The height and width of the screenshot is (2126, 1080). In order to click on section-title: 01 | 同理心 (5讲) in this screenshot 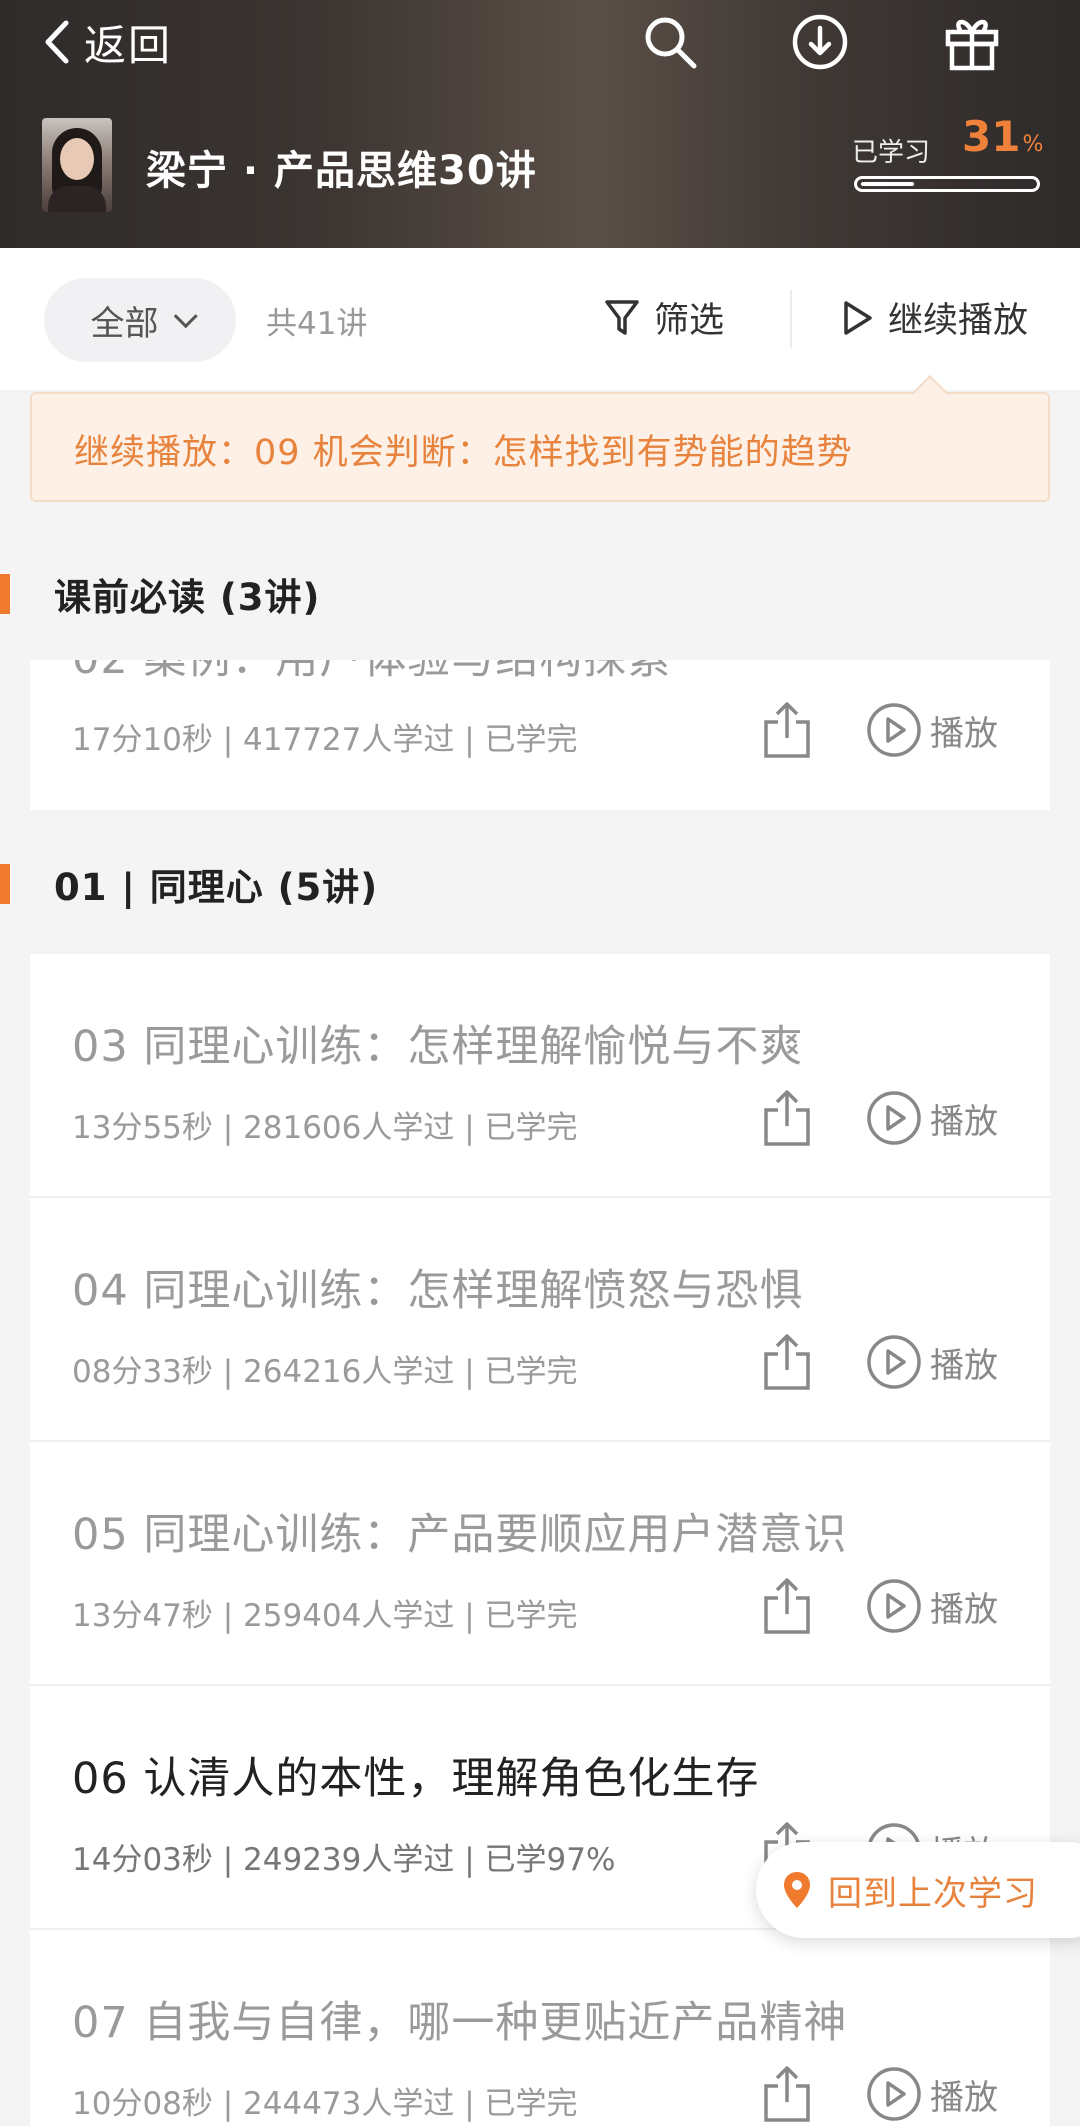, I will do `click(216, 887)`.